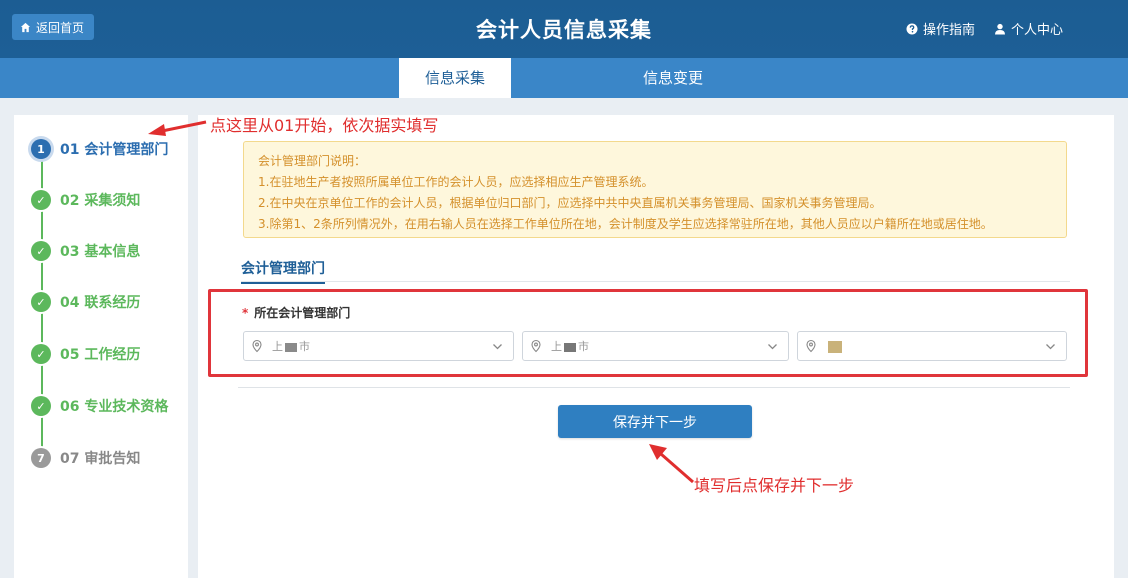  What do you see at coordinates (41, 458) in the screenshot?
I see `step-todo-badge: 7` at bounding box center [41, 458].